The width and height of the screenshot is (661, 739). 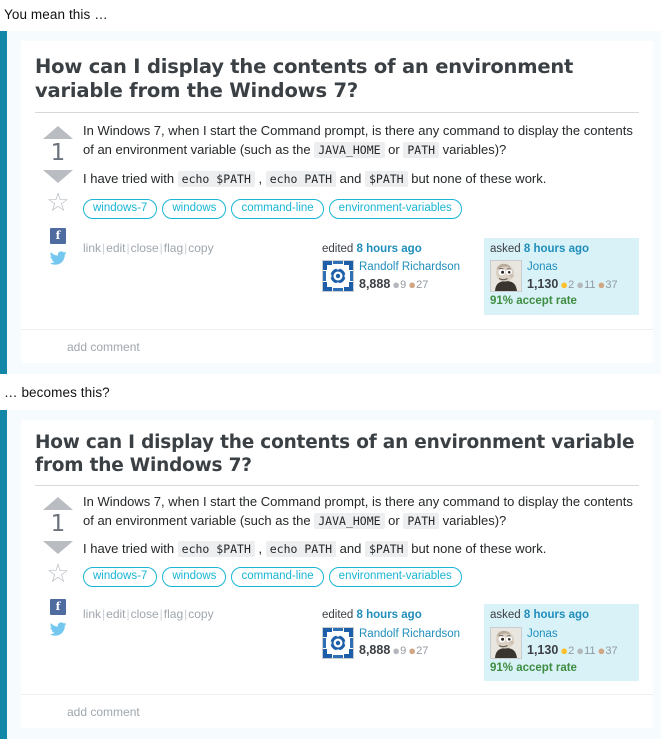 I want to click on editor-bronze-badge: ●27, so click(x=418, y=651).